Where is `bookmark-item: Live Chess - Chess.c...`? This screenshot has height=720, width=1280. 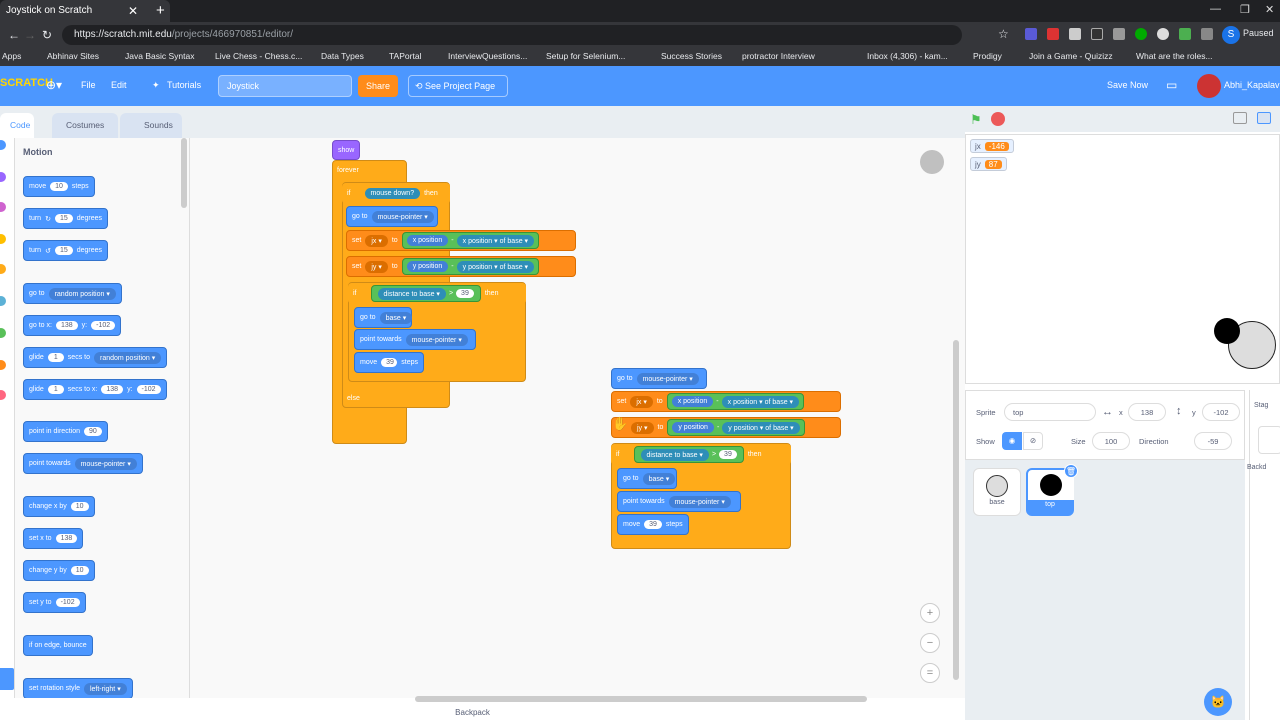
bookmark-item: Live Chess - Chess.c... is located at coordinates (258, 56).